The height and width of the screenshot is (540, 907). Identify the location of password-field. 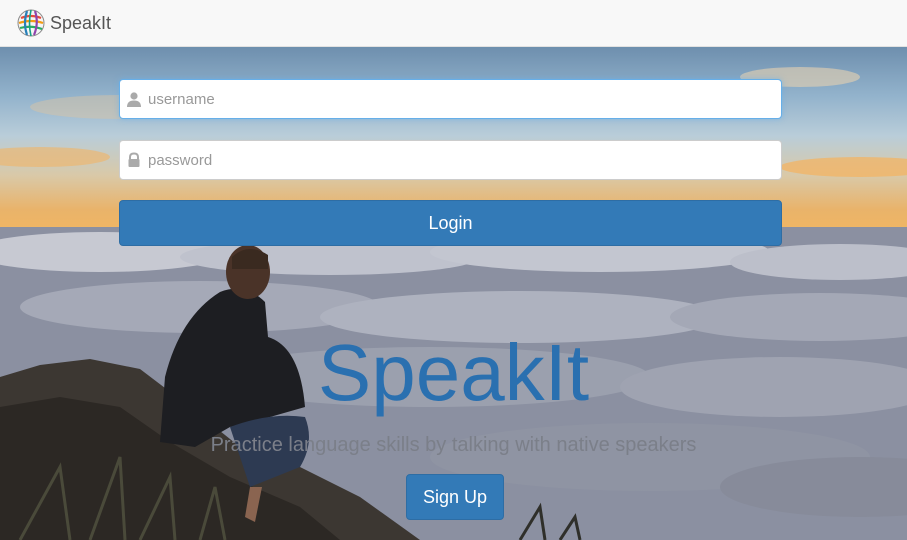
(450, 160).